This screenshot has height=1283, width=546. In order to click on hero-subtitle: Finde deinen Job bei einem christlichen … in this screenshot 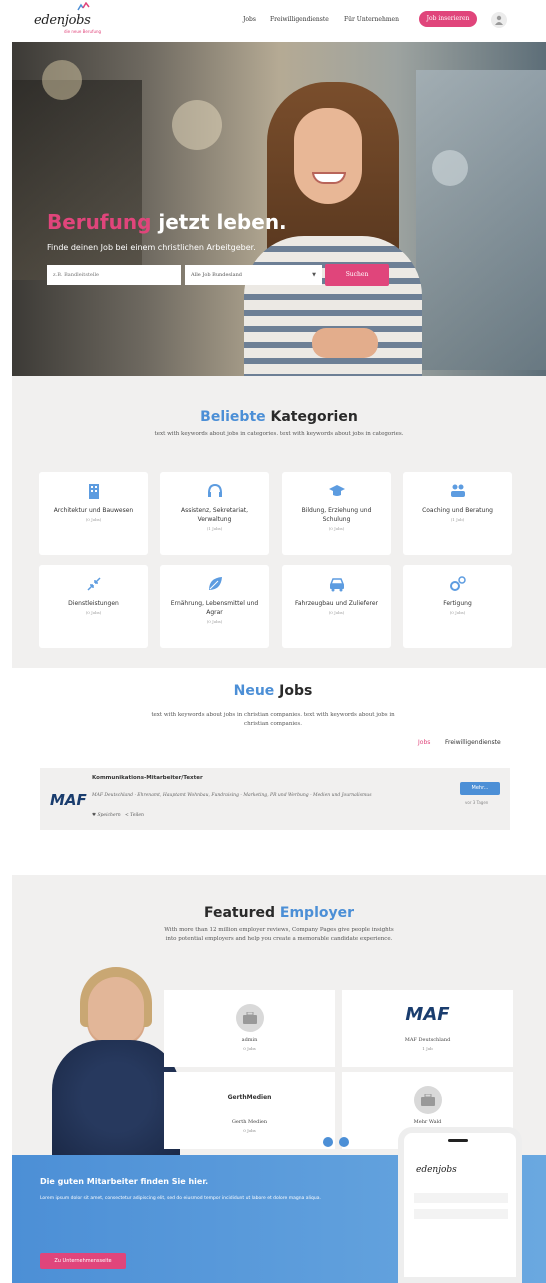, I will do `click(151, 247)`.